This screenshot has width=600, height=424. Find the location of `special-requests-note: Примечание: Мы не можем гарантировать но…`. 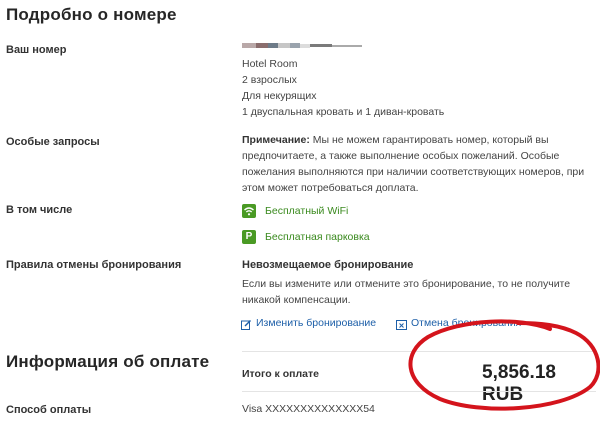

special-requests-note: Примечание: Мы не можем гарантировать но… is located at coordinates (417, 164).